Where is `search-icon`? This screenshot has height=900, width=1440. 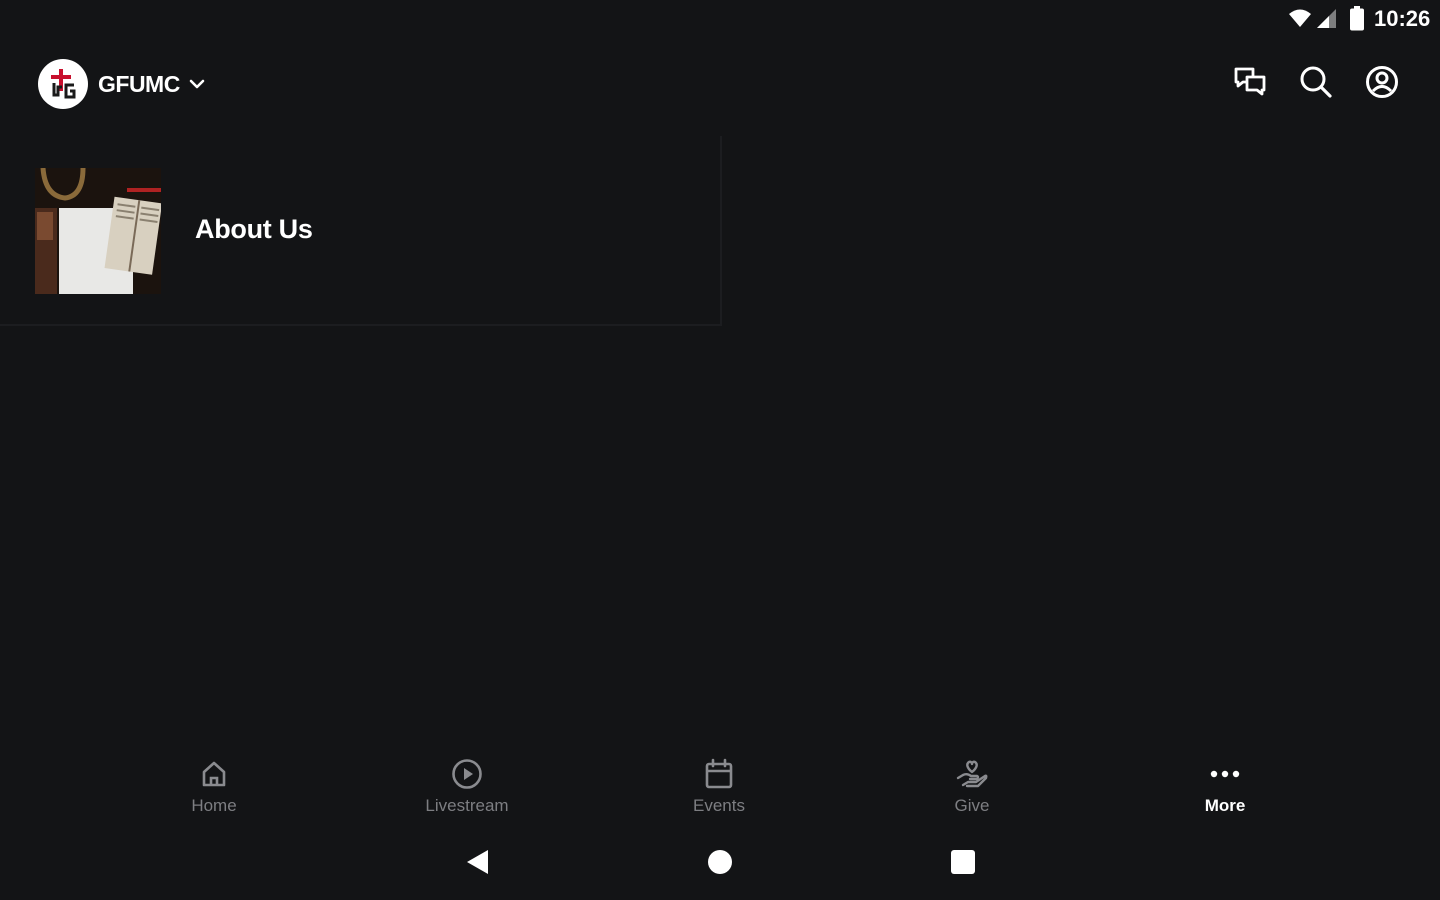 search-icon is located at coordinates (1316, 84).